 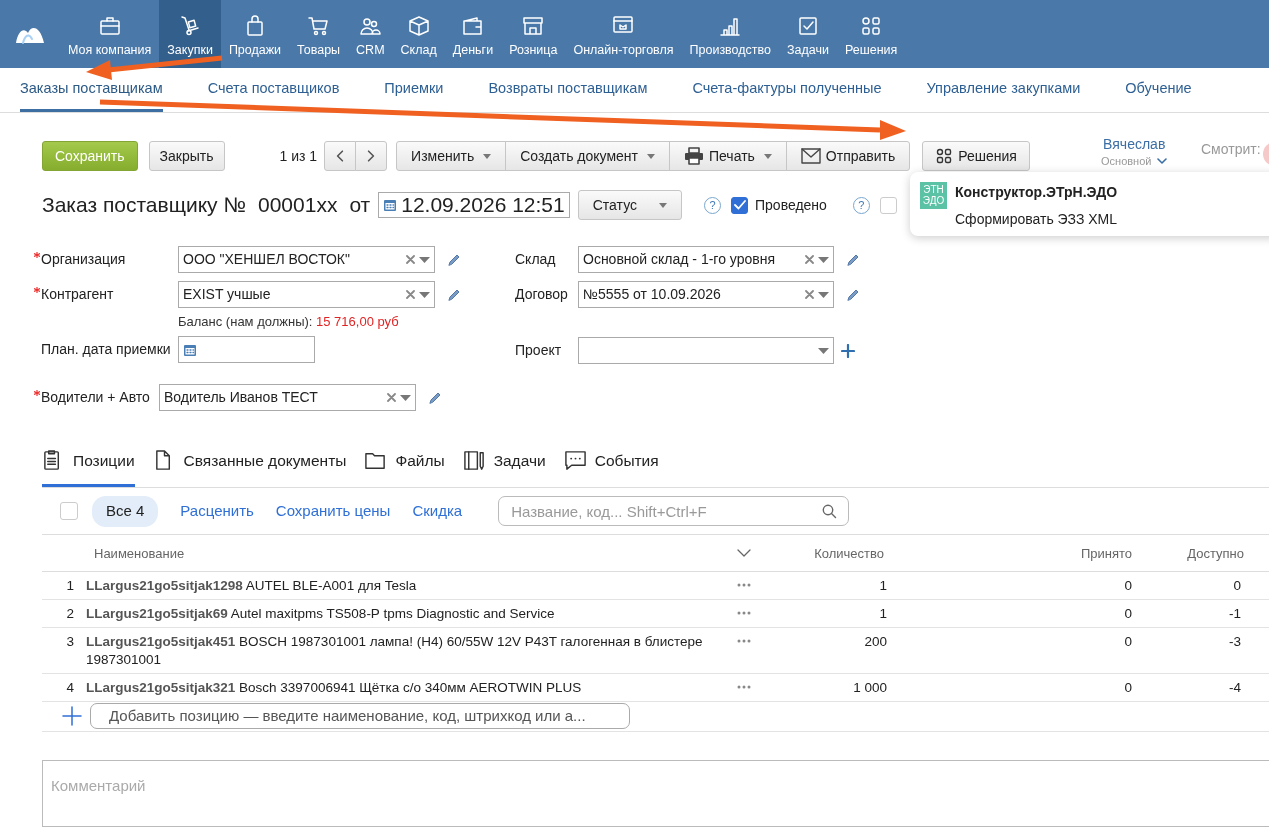 I want to click on nav-item: Задачи, so click(x=808, y=34).